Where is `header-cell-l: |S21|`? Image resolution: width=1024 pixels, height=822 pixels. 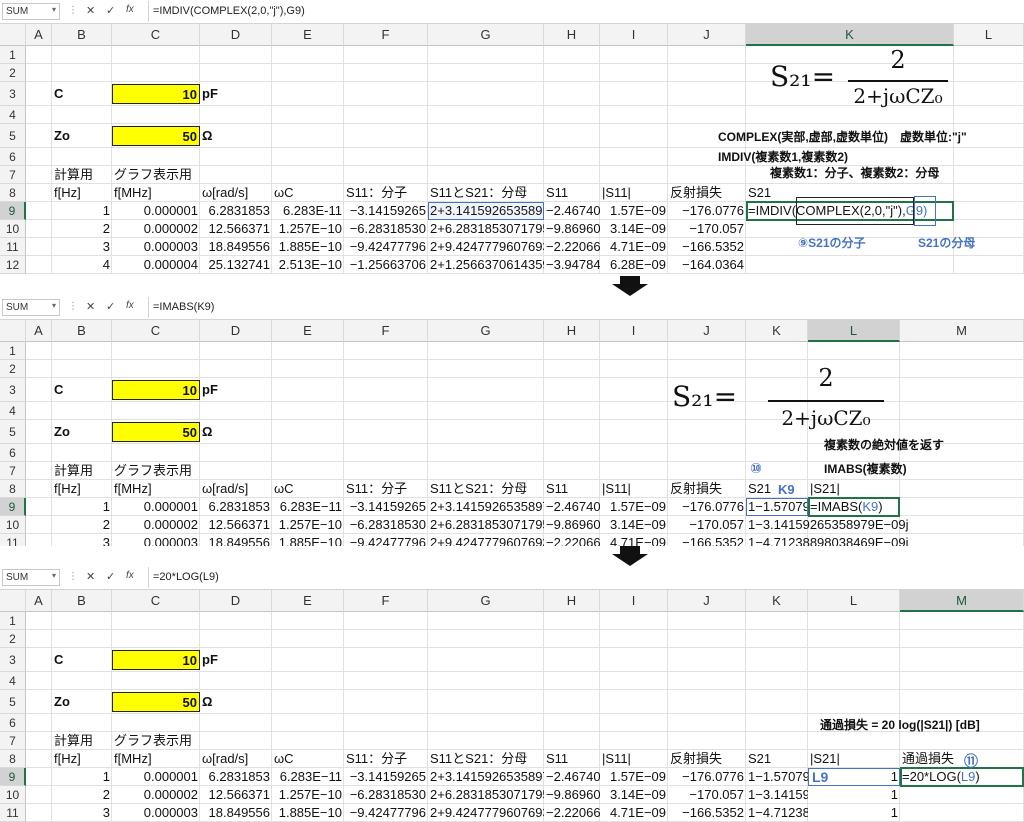
header-cell-l: |S21| is located at coordinates (854, 489).